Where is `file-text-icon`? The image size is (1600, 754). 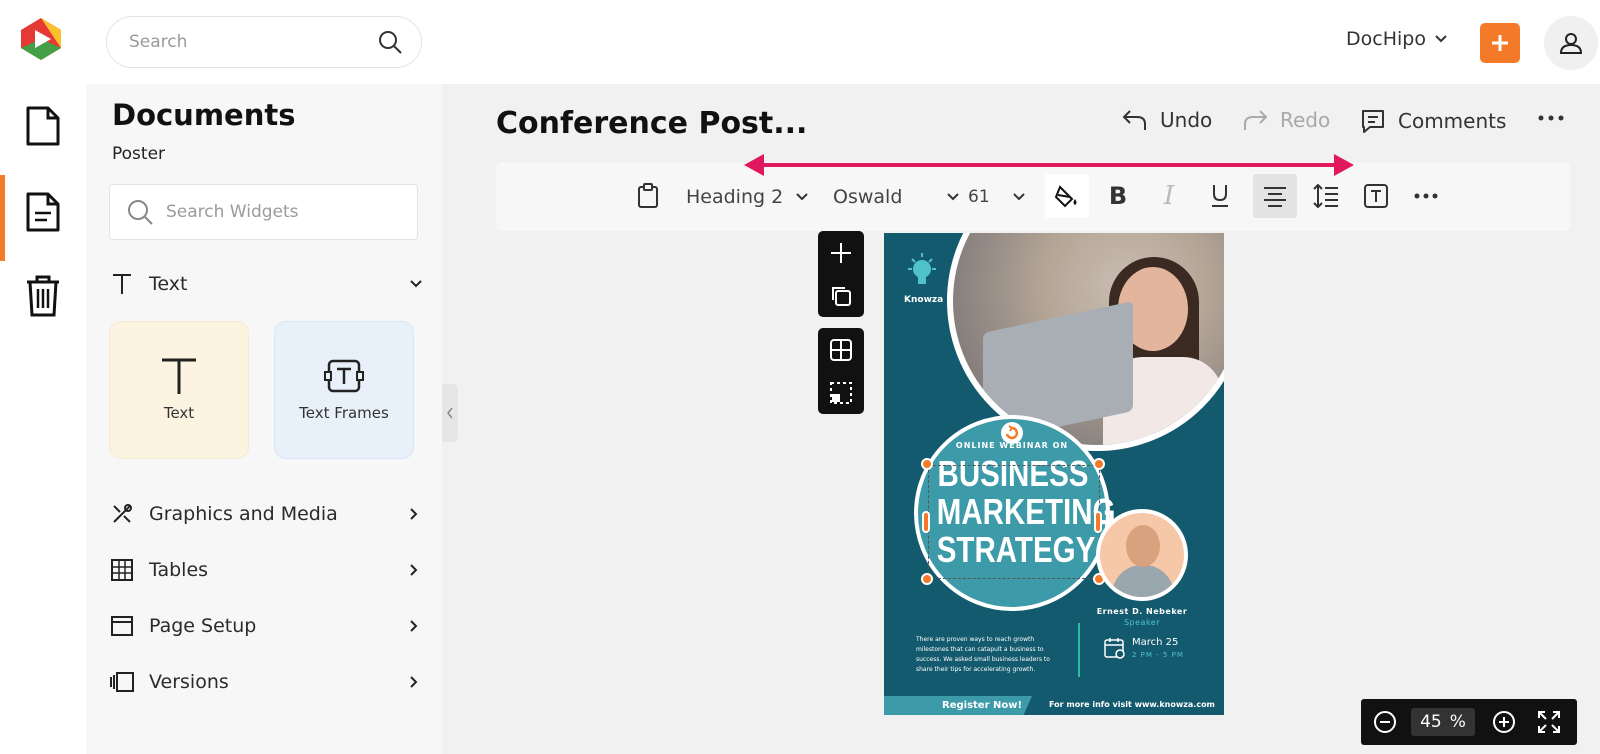 file-text-icon is located at coordinates (43, 212).